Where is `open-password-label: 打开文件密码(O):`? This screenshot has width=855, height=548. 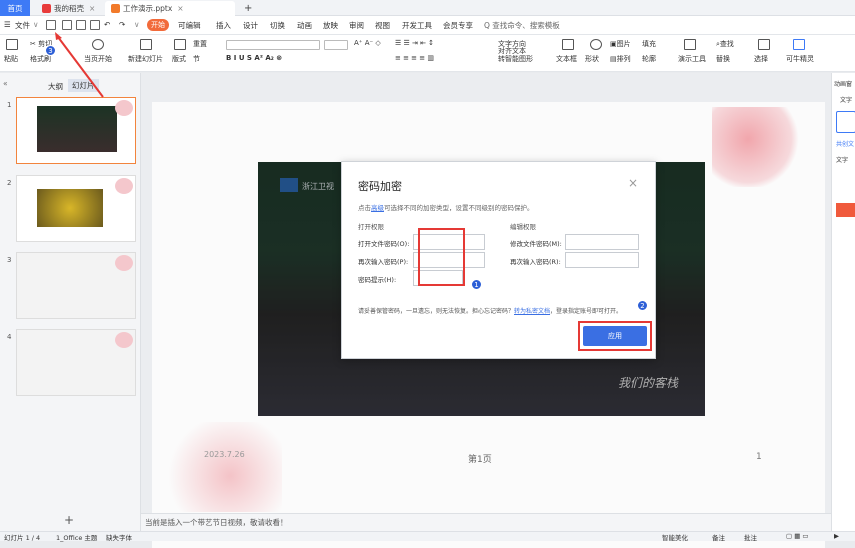 open-password-label: 打开文件密码(O): is located at coordinates (384, 244).